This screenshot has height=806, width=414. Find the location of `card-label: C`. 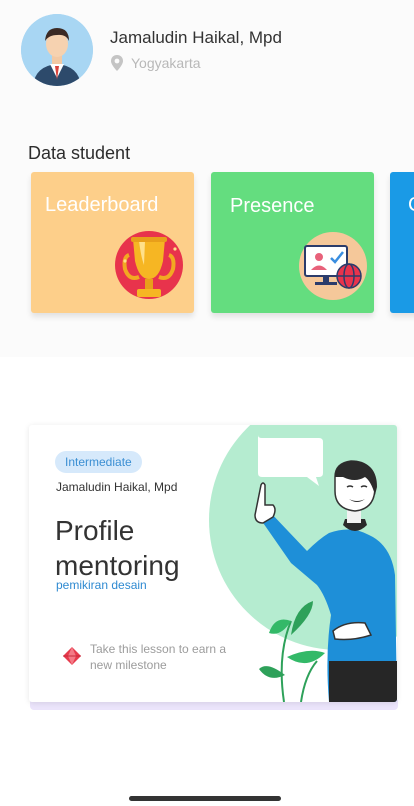

card-label: C is located at coordinates (411, 205).